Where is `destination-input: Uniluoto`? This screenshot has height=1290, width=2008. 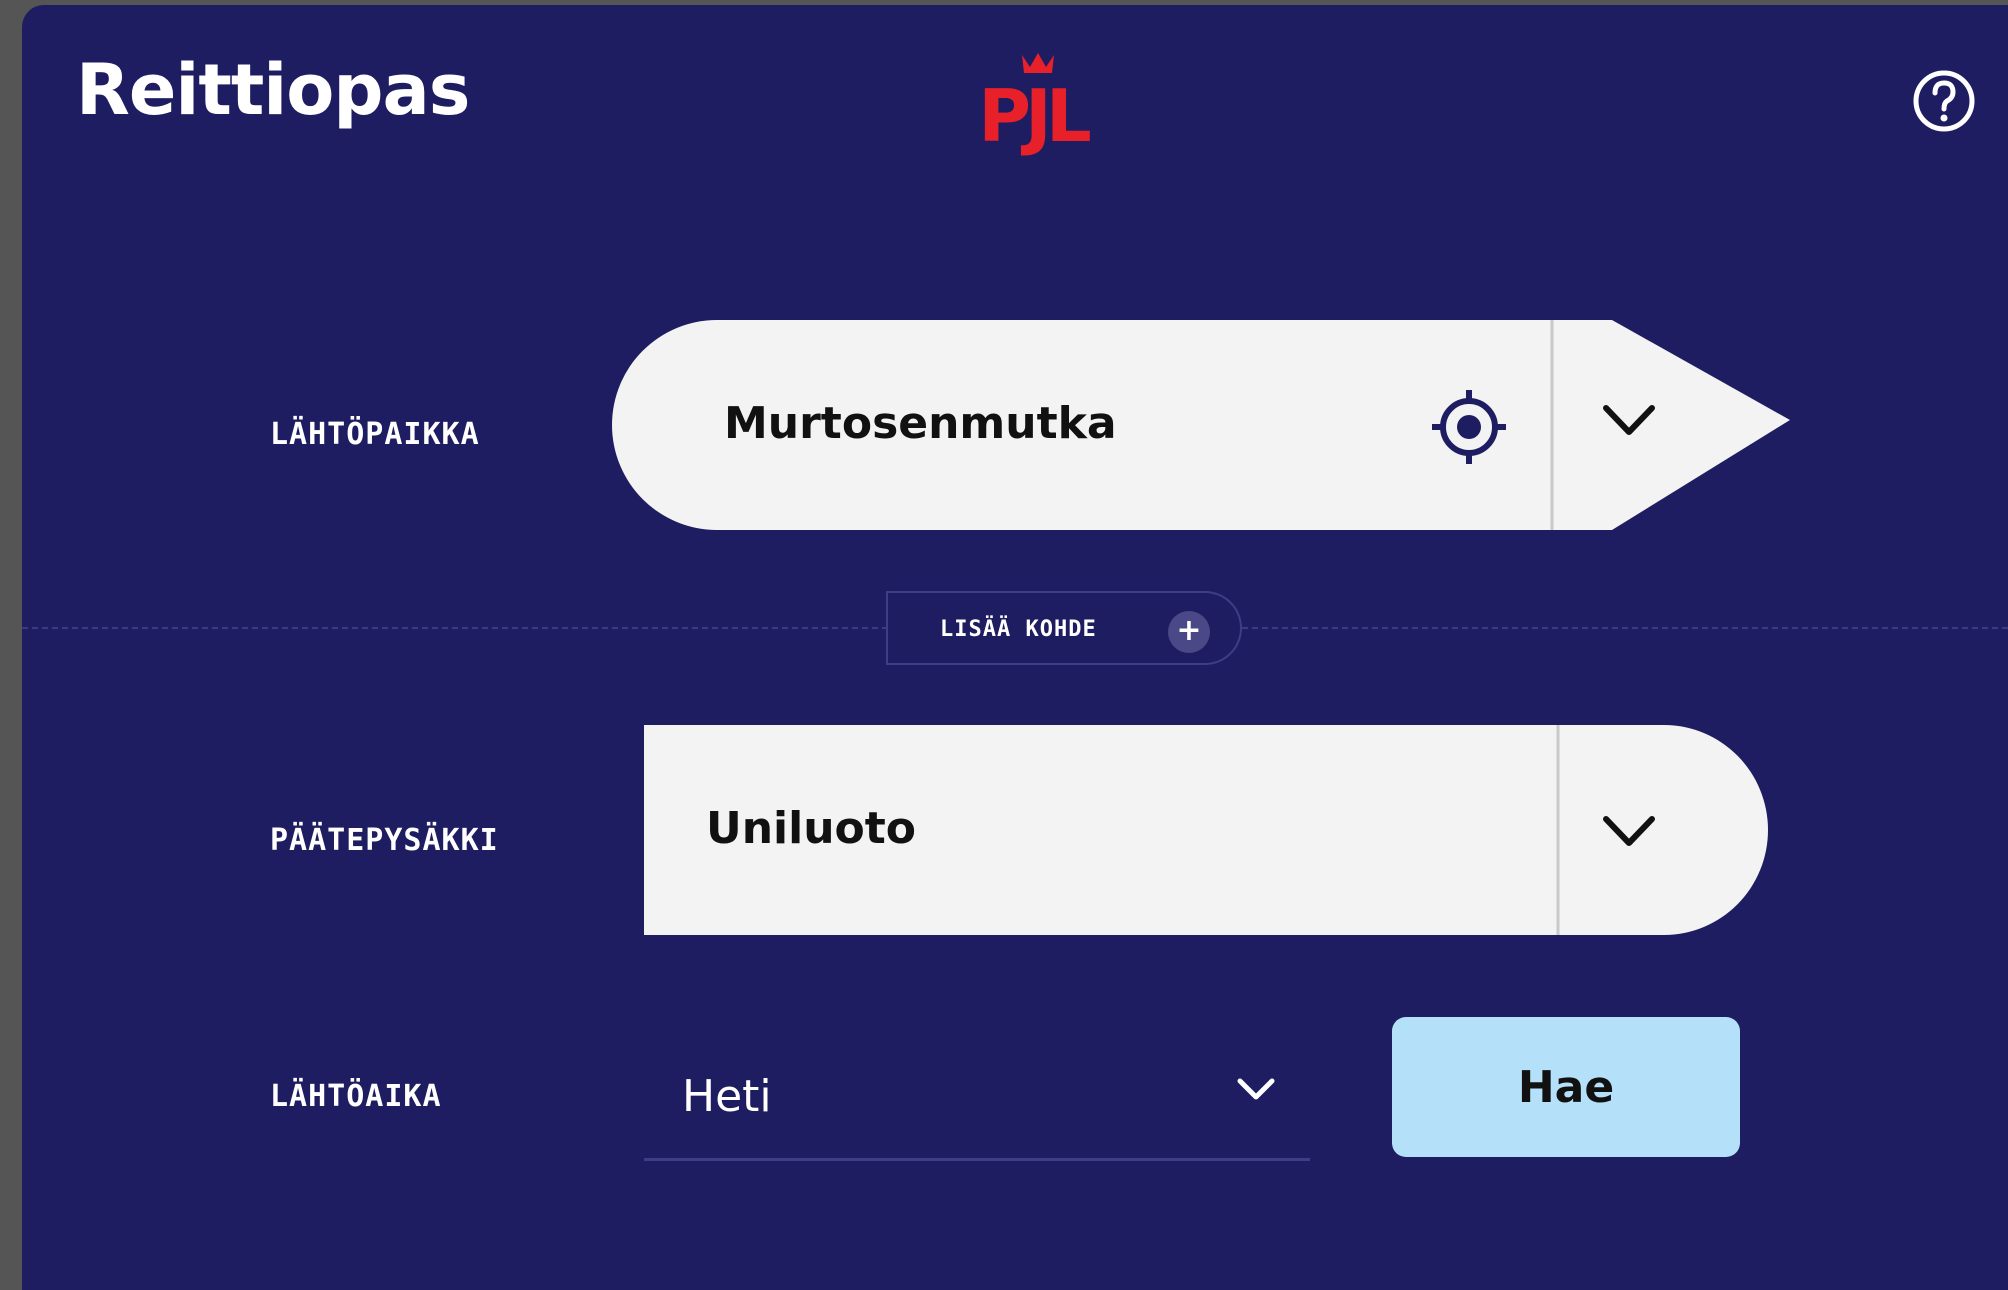
destination-input: Uniluoto is located at coordinates (811, 828).